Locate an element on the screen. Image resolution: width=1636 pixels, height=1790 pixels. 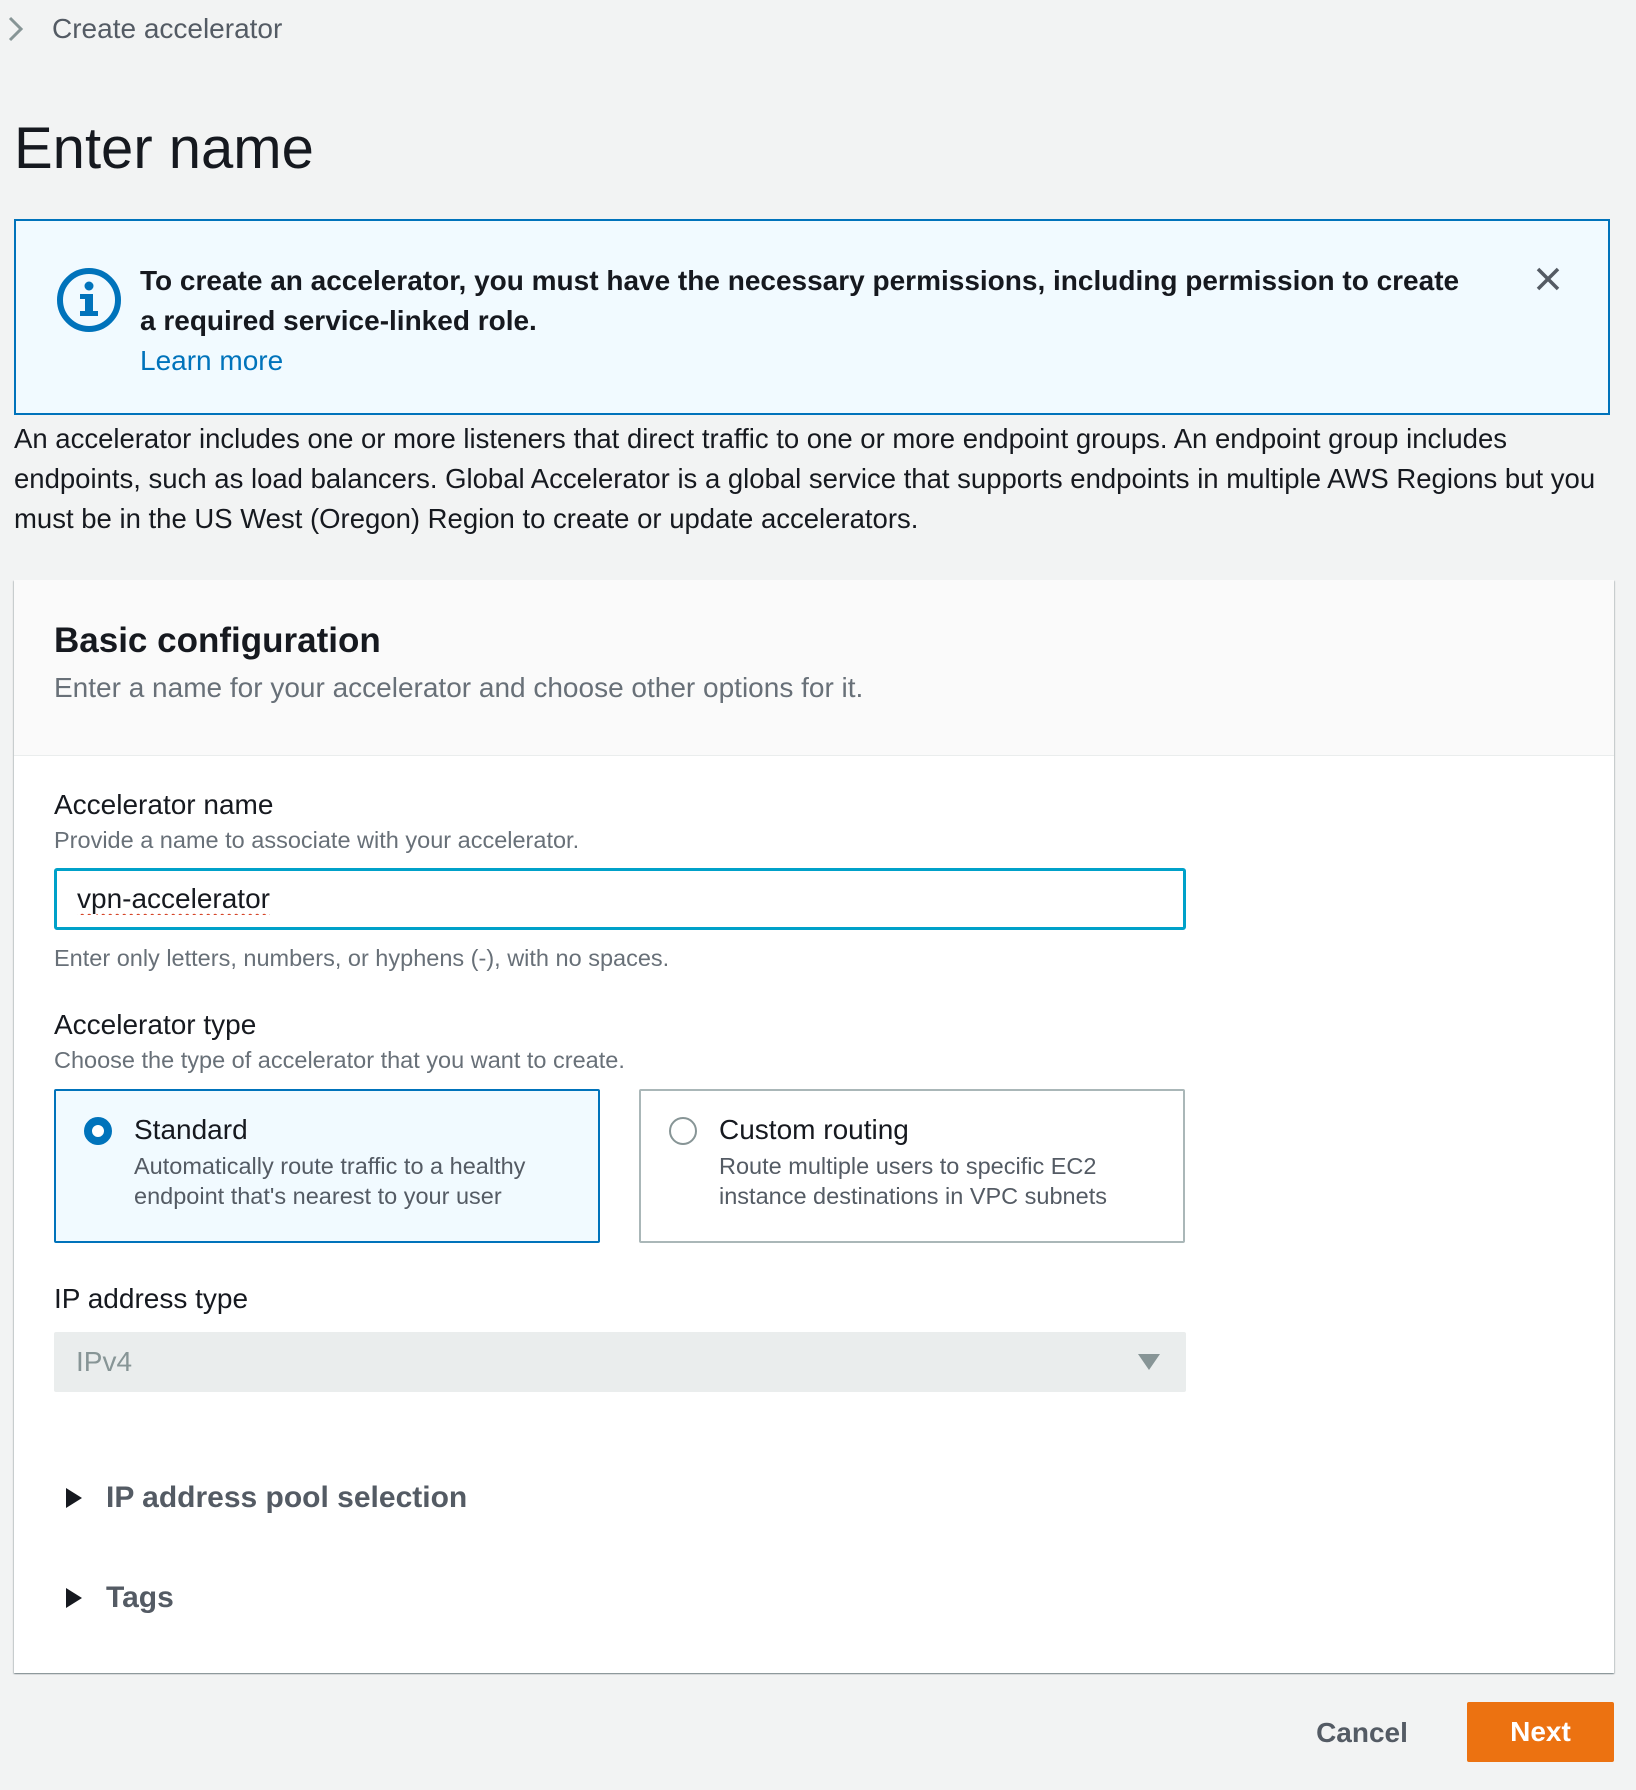
tile-title: Custom routing is located at coordinates (814, 1129).